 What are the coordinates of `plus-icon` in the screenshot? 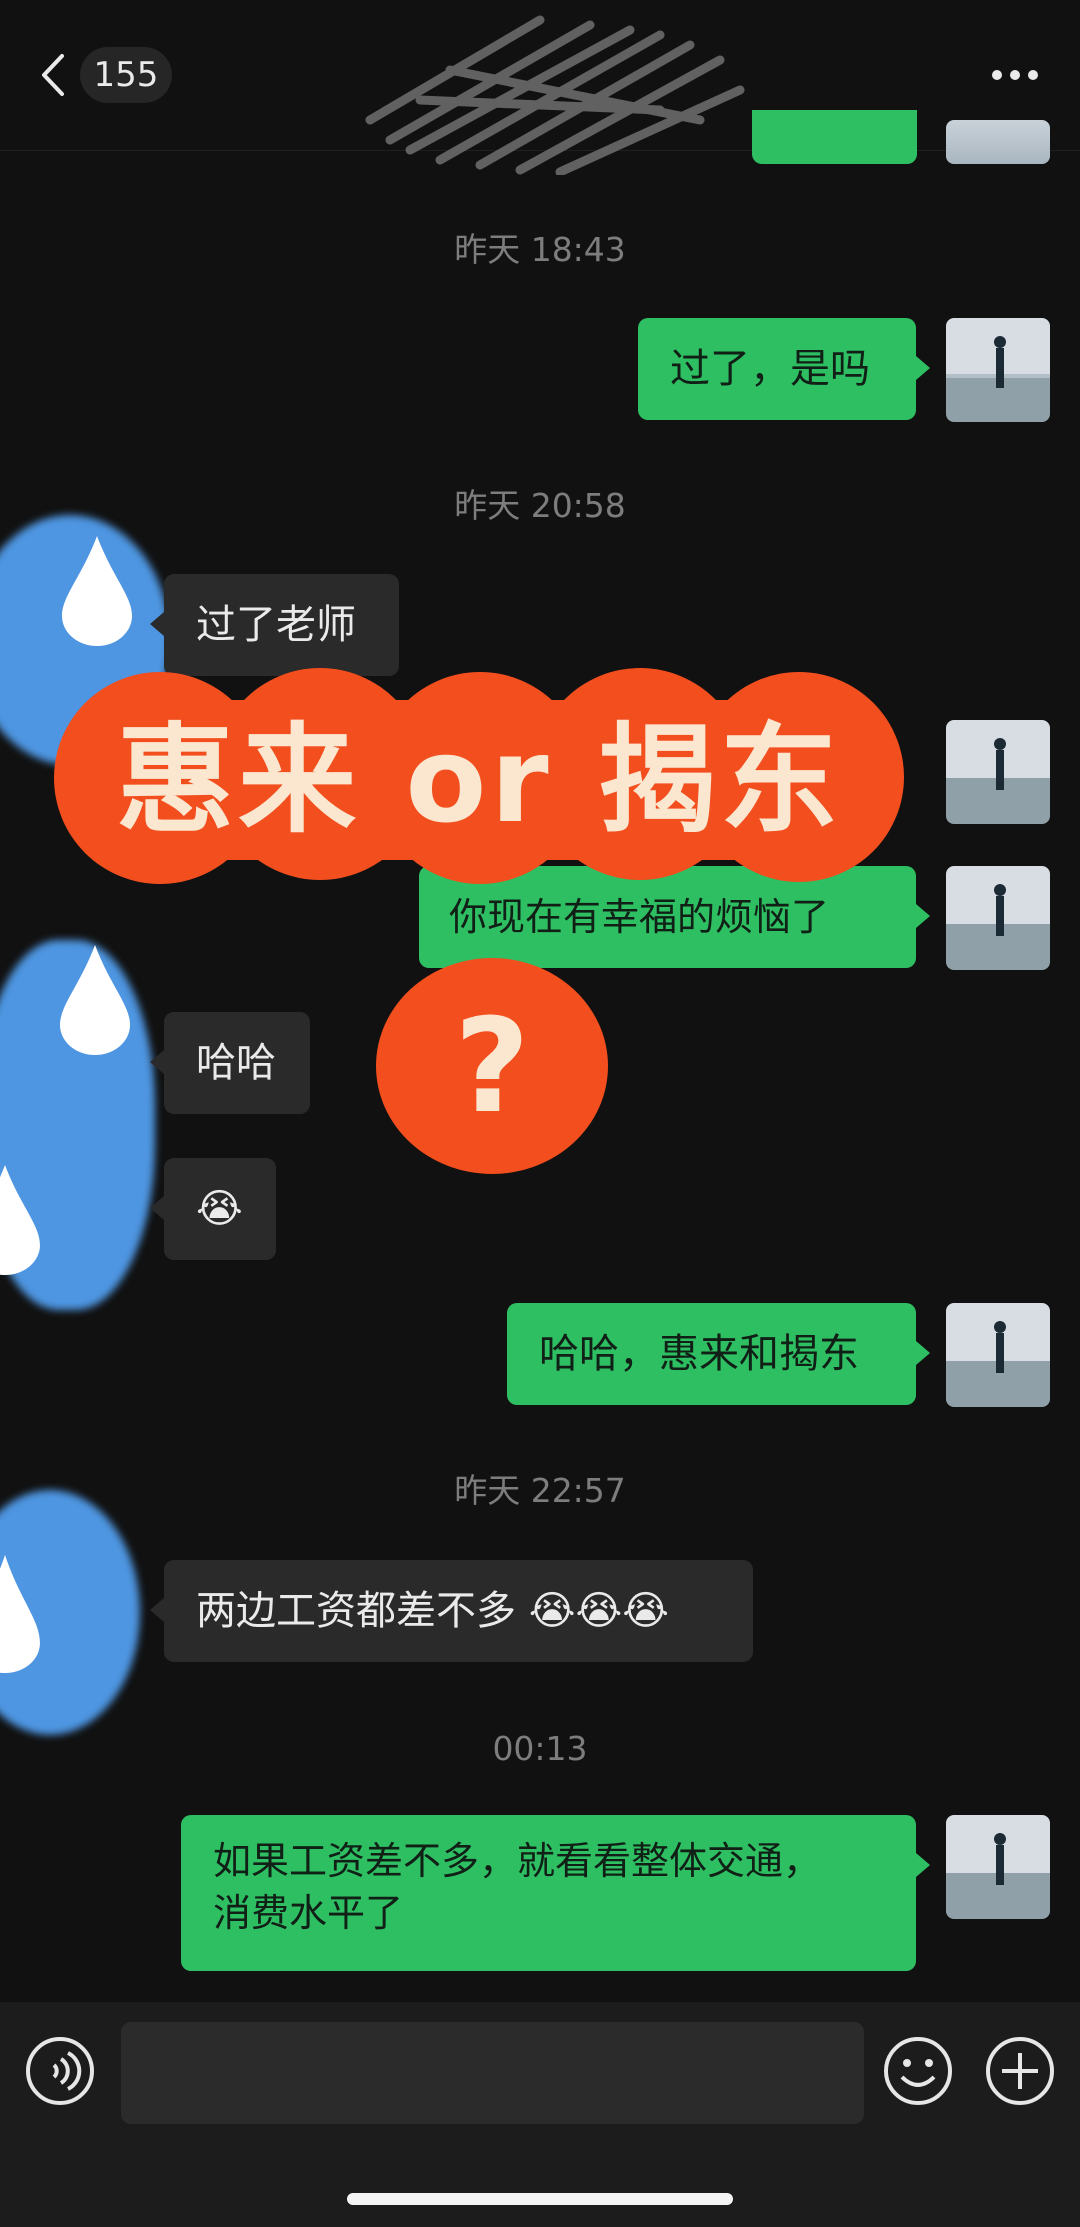 It's located at (1020, 2071).